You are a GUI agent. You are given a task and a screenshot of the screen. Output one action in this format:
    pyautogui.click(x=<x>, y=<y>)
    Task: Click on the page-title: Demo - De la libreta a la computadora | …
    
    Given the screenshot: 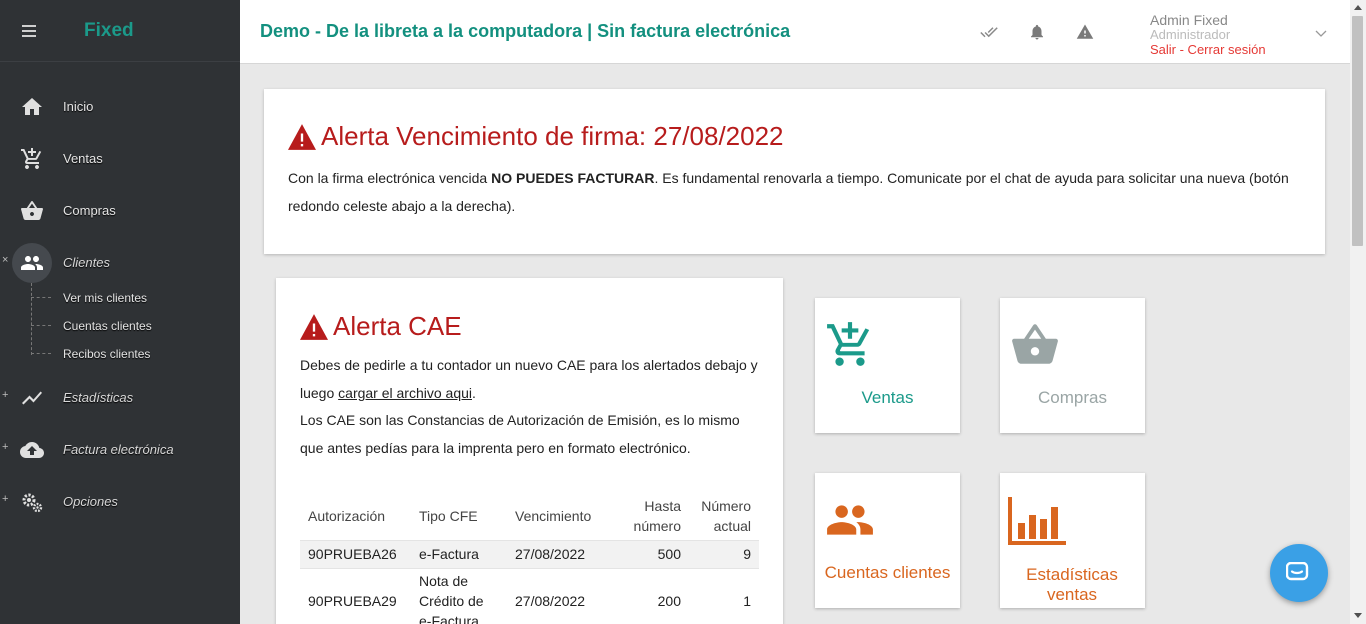 What is the action you would take?
    pyautogui.click(x=525, y=31)
    